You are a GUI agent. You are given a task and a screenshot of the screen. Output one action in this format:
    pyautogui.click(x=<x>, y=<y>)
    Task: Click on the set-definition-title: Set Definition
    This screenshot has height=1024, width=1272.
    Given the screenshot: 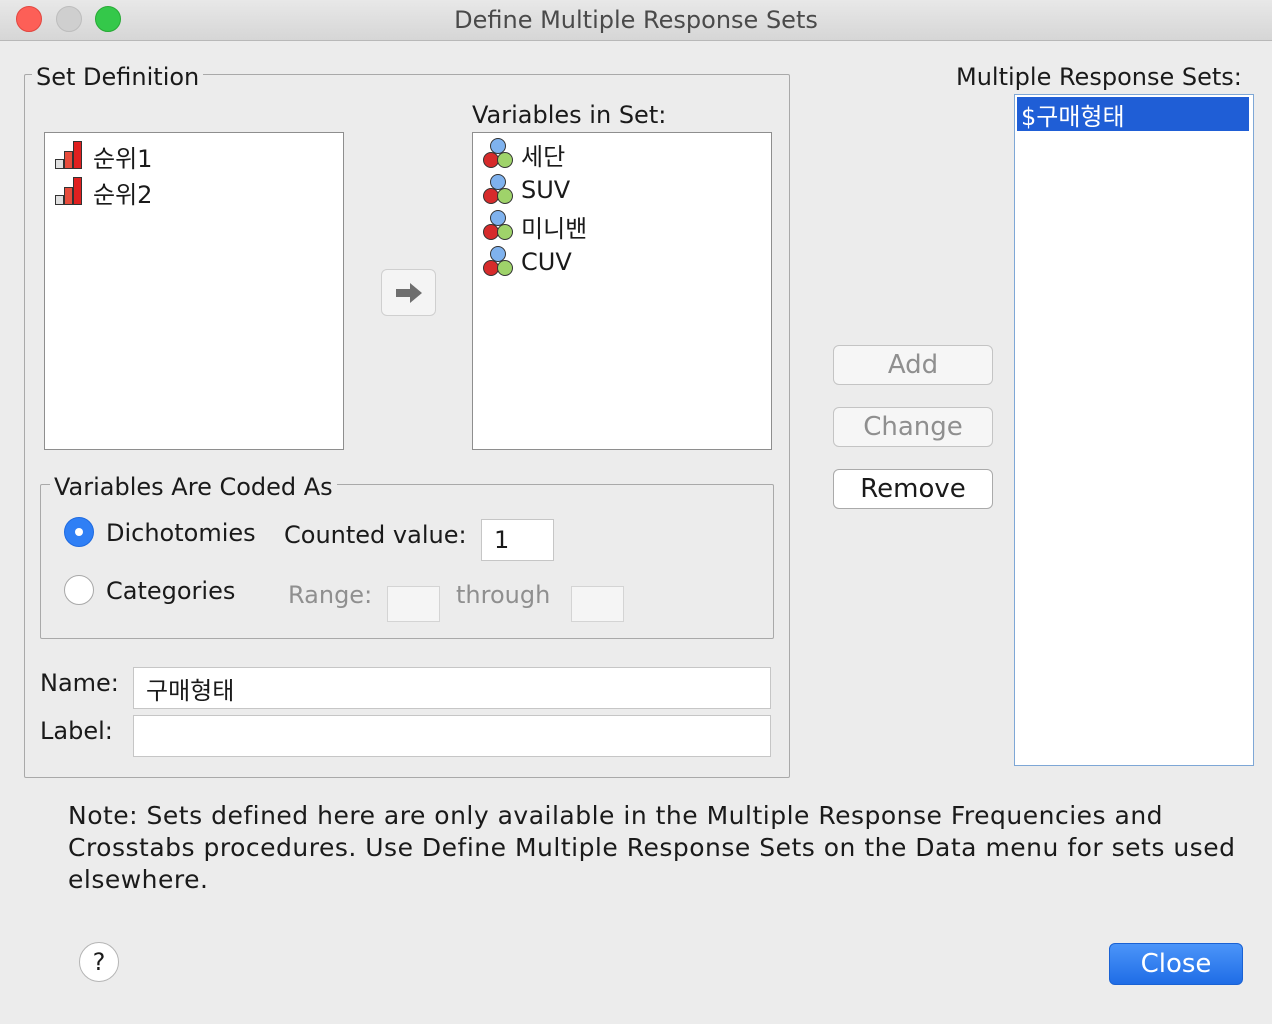 What is the action you would take?
    pyautogui.click(x=118, y=77)
    